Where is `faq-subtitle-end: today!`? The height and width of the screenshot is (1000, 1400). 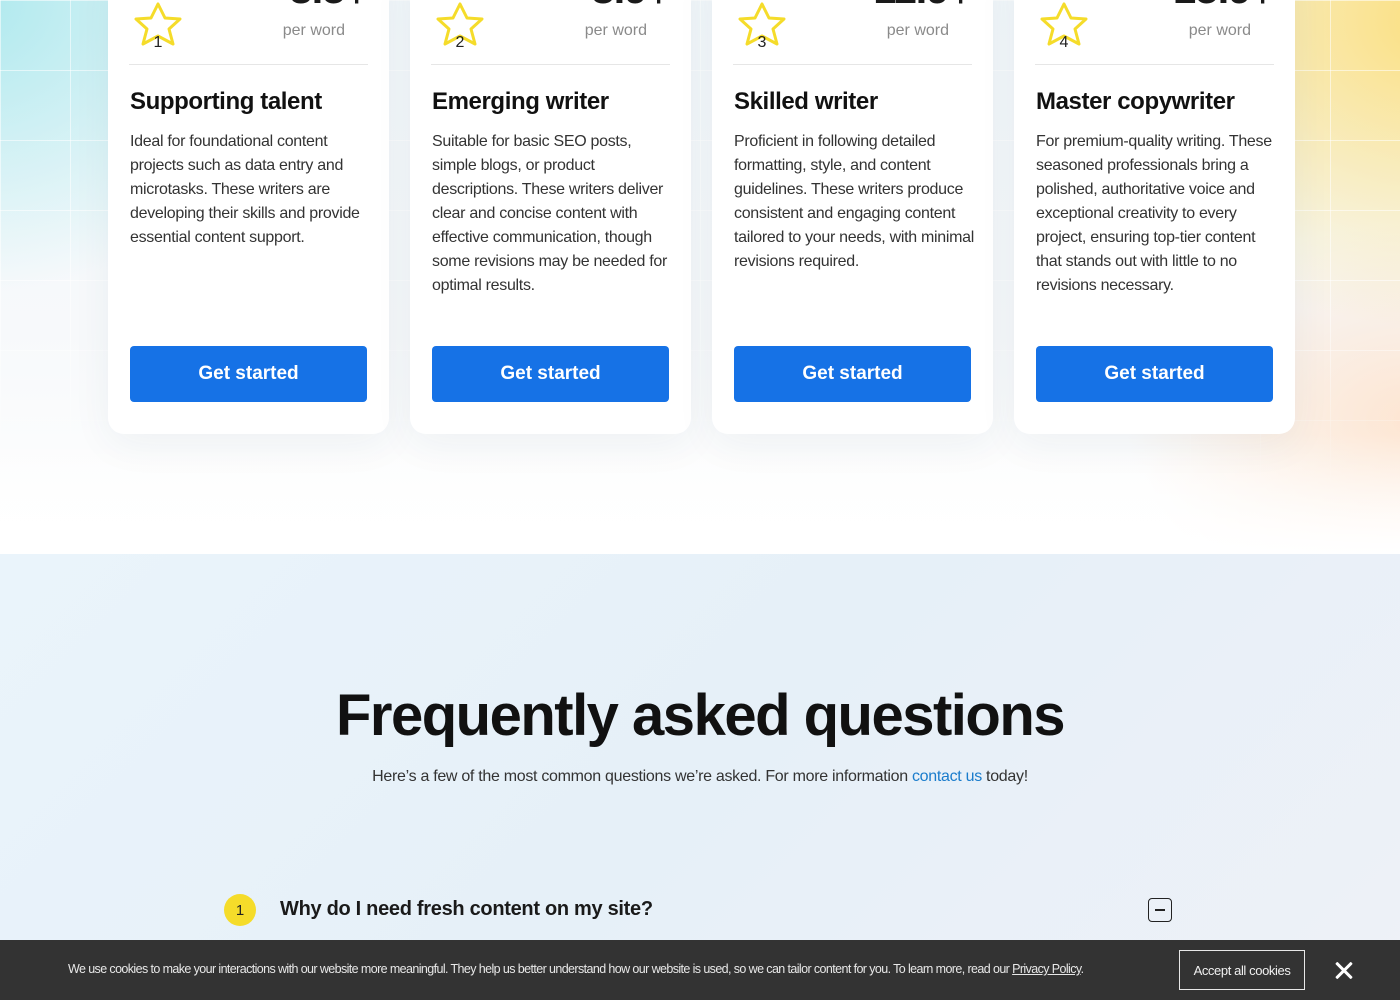
faq-subtitle-end: today! is located at coordinates (1004, 776).